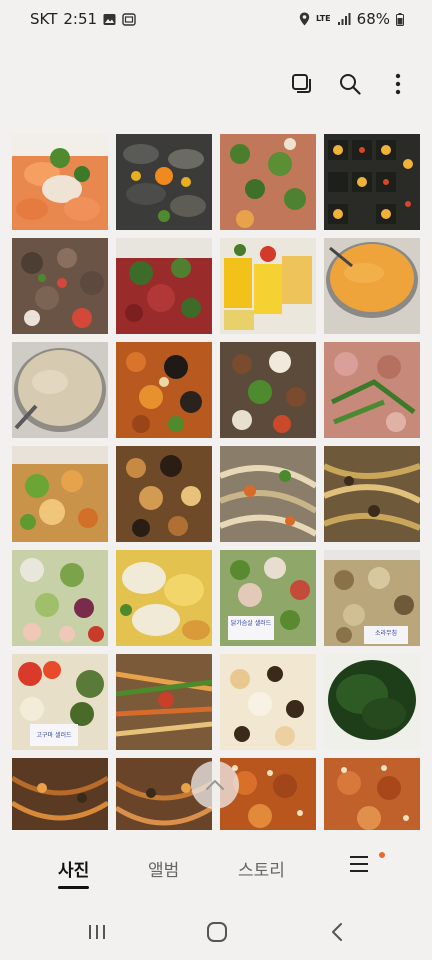 This screenshot has height=960, width=432. I want to click on notification-dot, so click(382, 855).